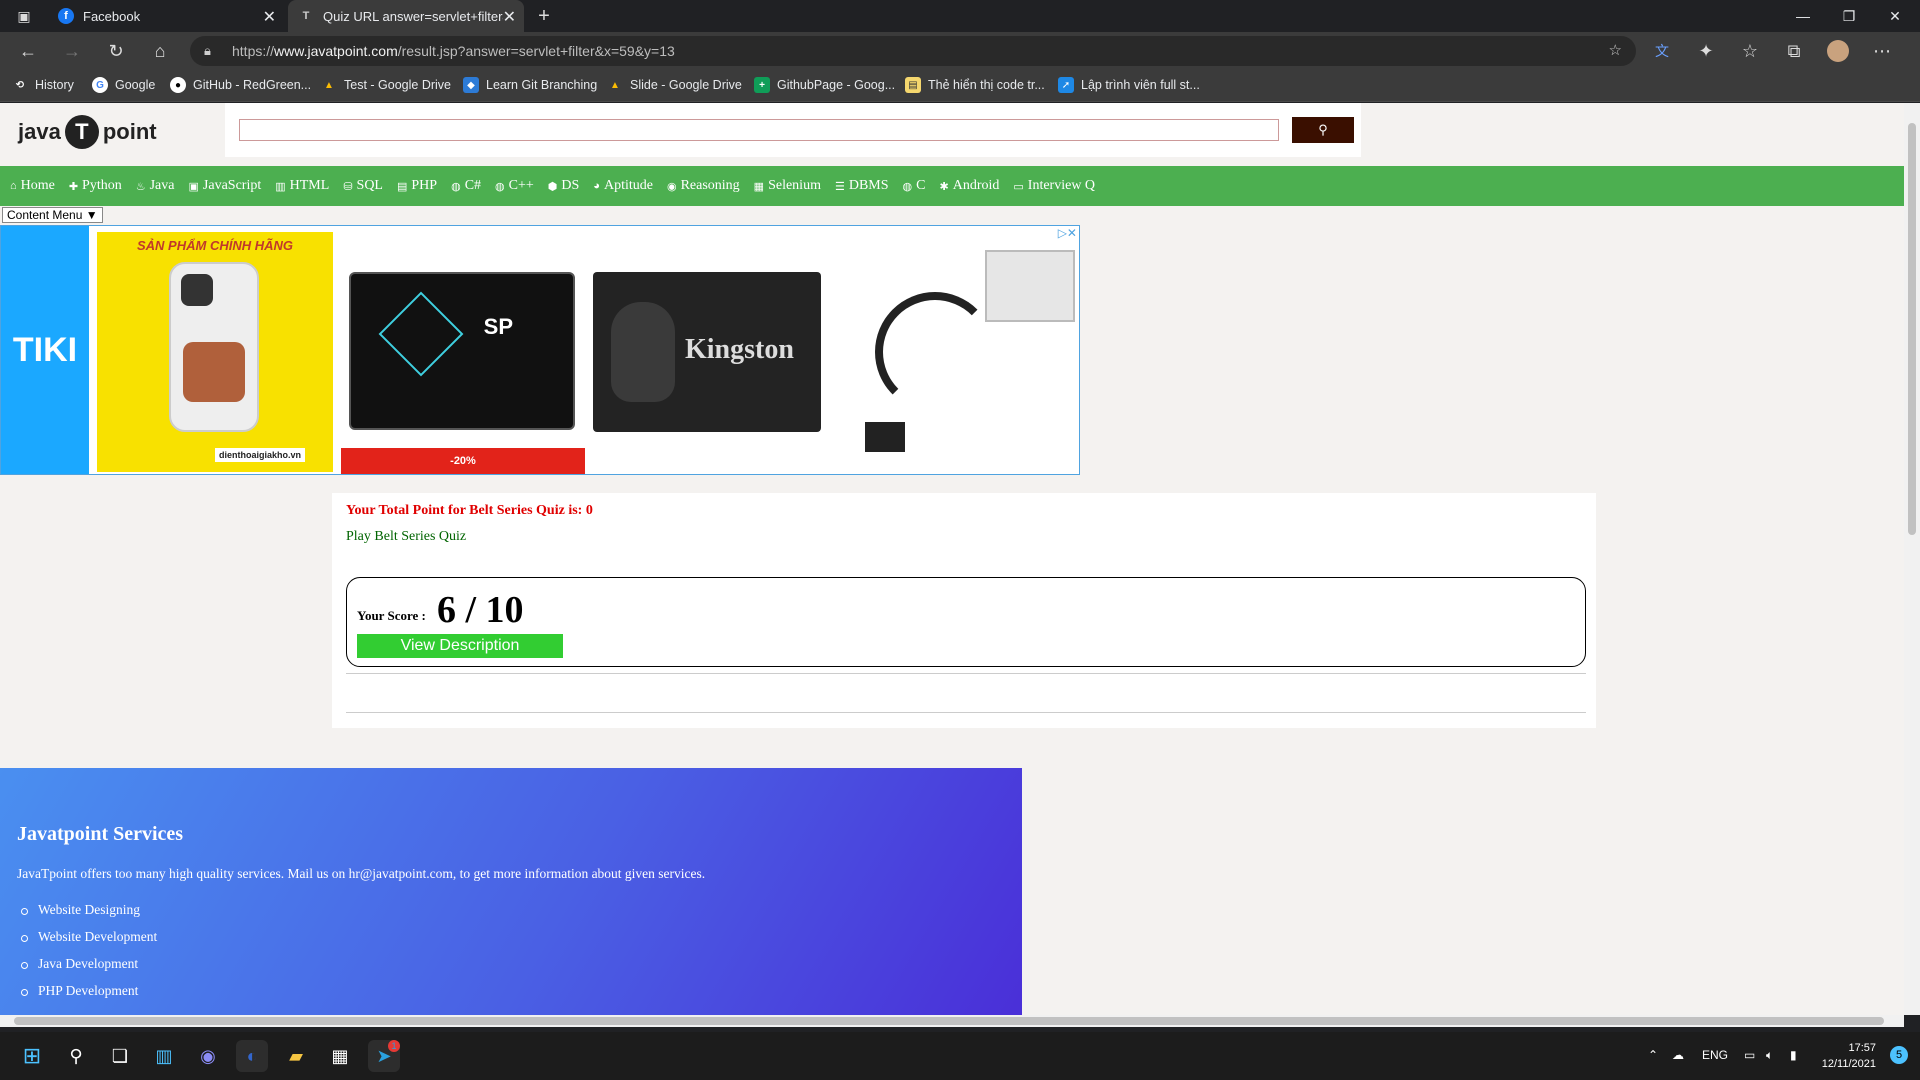 The width and height of the screenshot is (1920, 1080). Describe the element at coordinates (340, 1056) in the screenshot. I see `store-icon: ▦` at that location.